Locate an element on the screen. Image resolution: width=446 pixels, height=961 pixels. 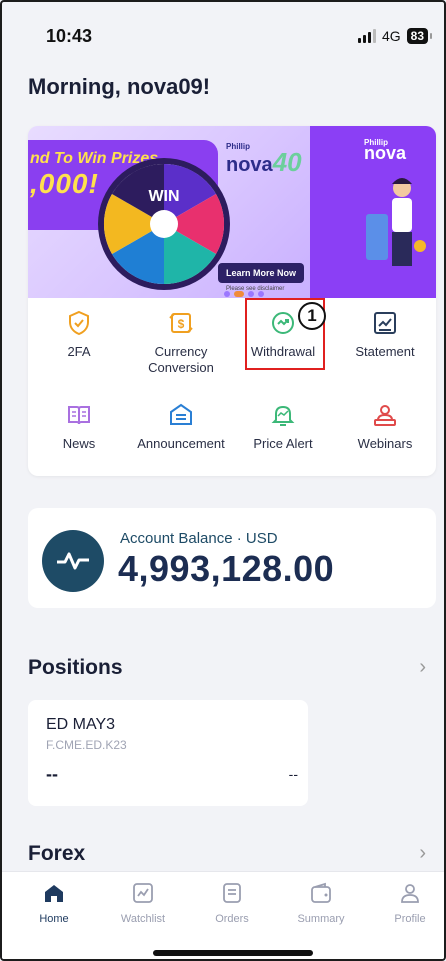
greeting-title: Morning, nova09! is located at coordinates (119, 86).